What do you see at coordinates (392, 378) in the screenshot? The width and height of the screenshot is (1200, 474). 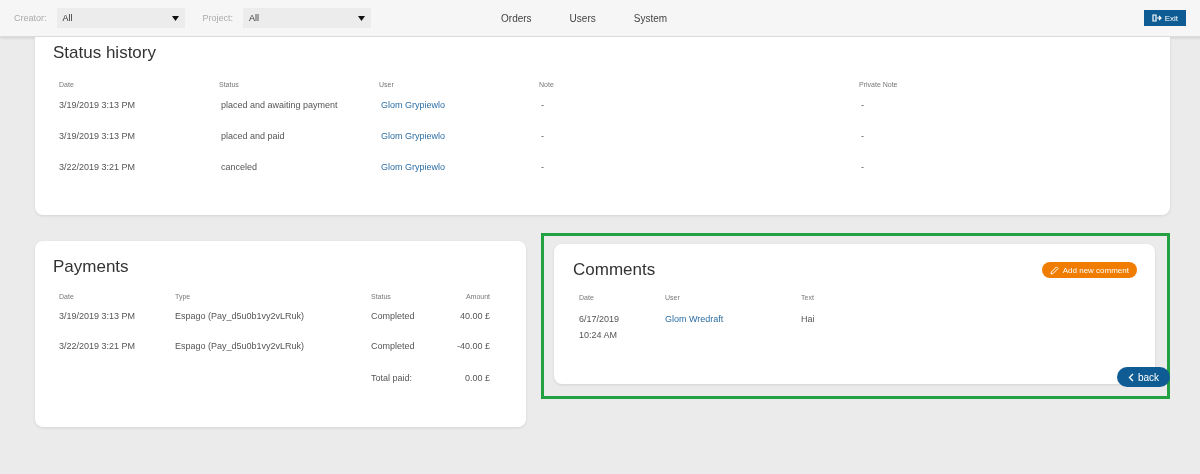 I see `total-label: Total paid:` at bounding box center [392, 378].